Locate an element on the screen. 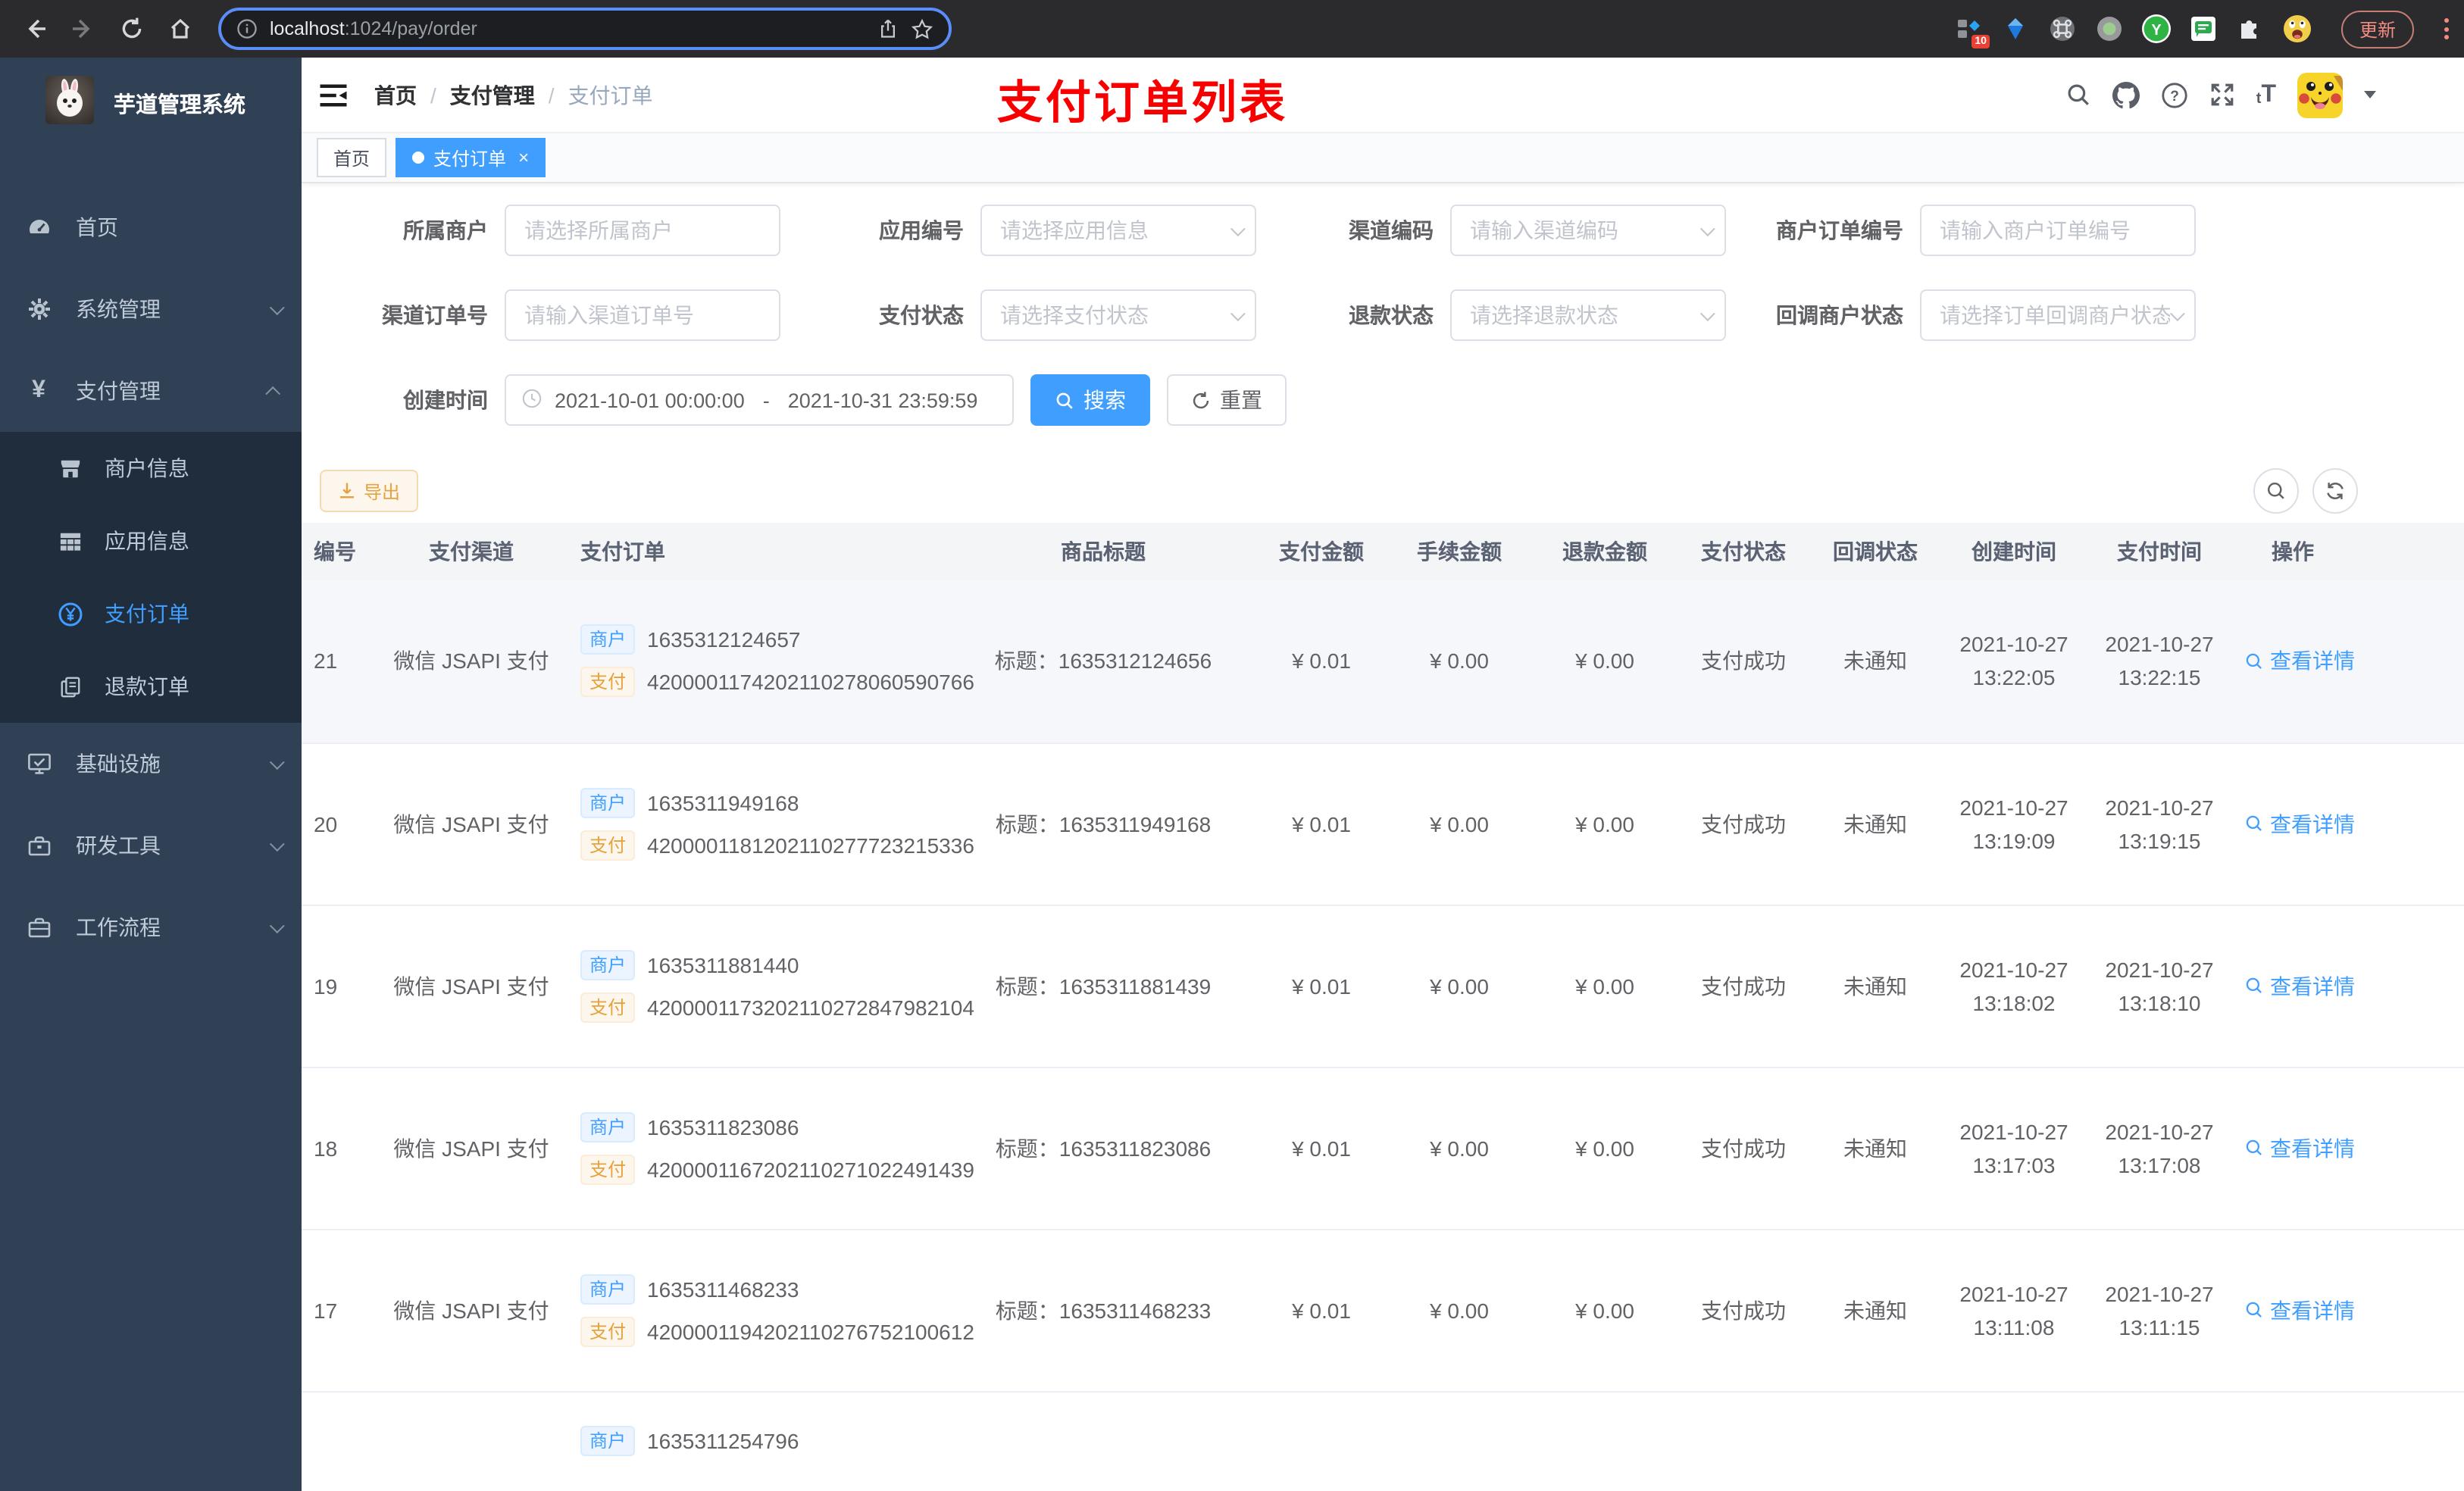 This screenshot has width=2464, height=1491. pay-tag: 支付 is located at coordinates (608, 845).